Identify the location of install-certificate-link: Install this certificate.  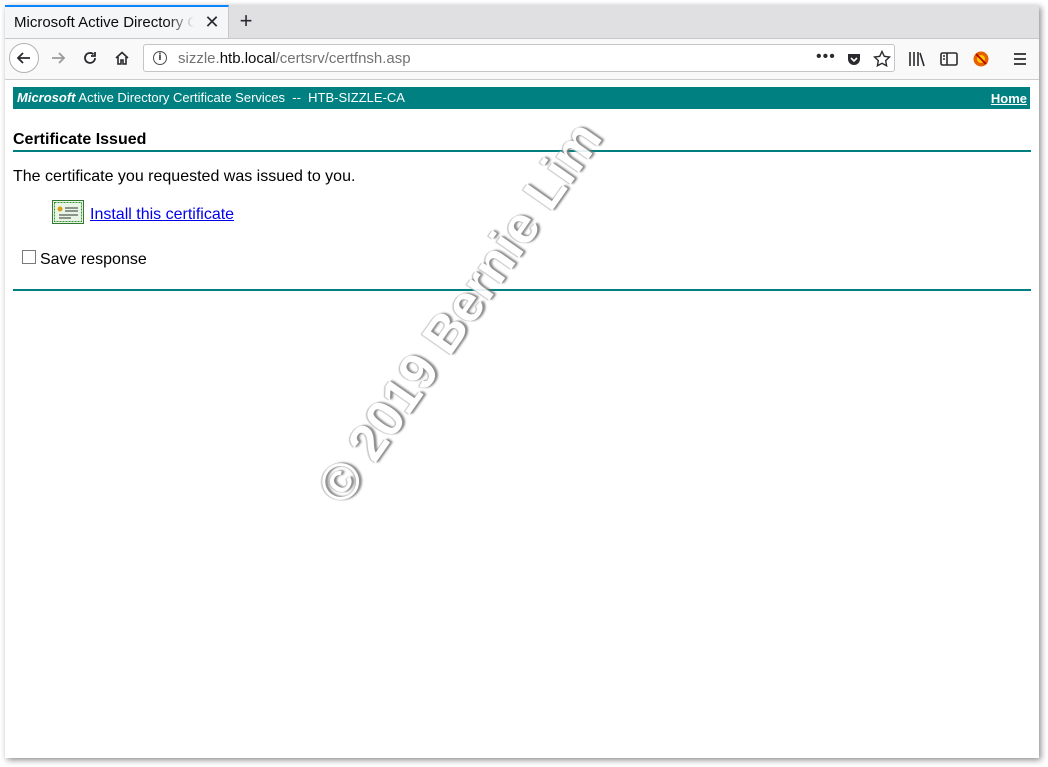
(162, 215).